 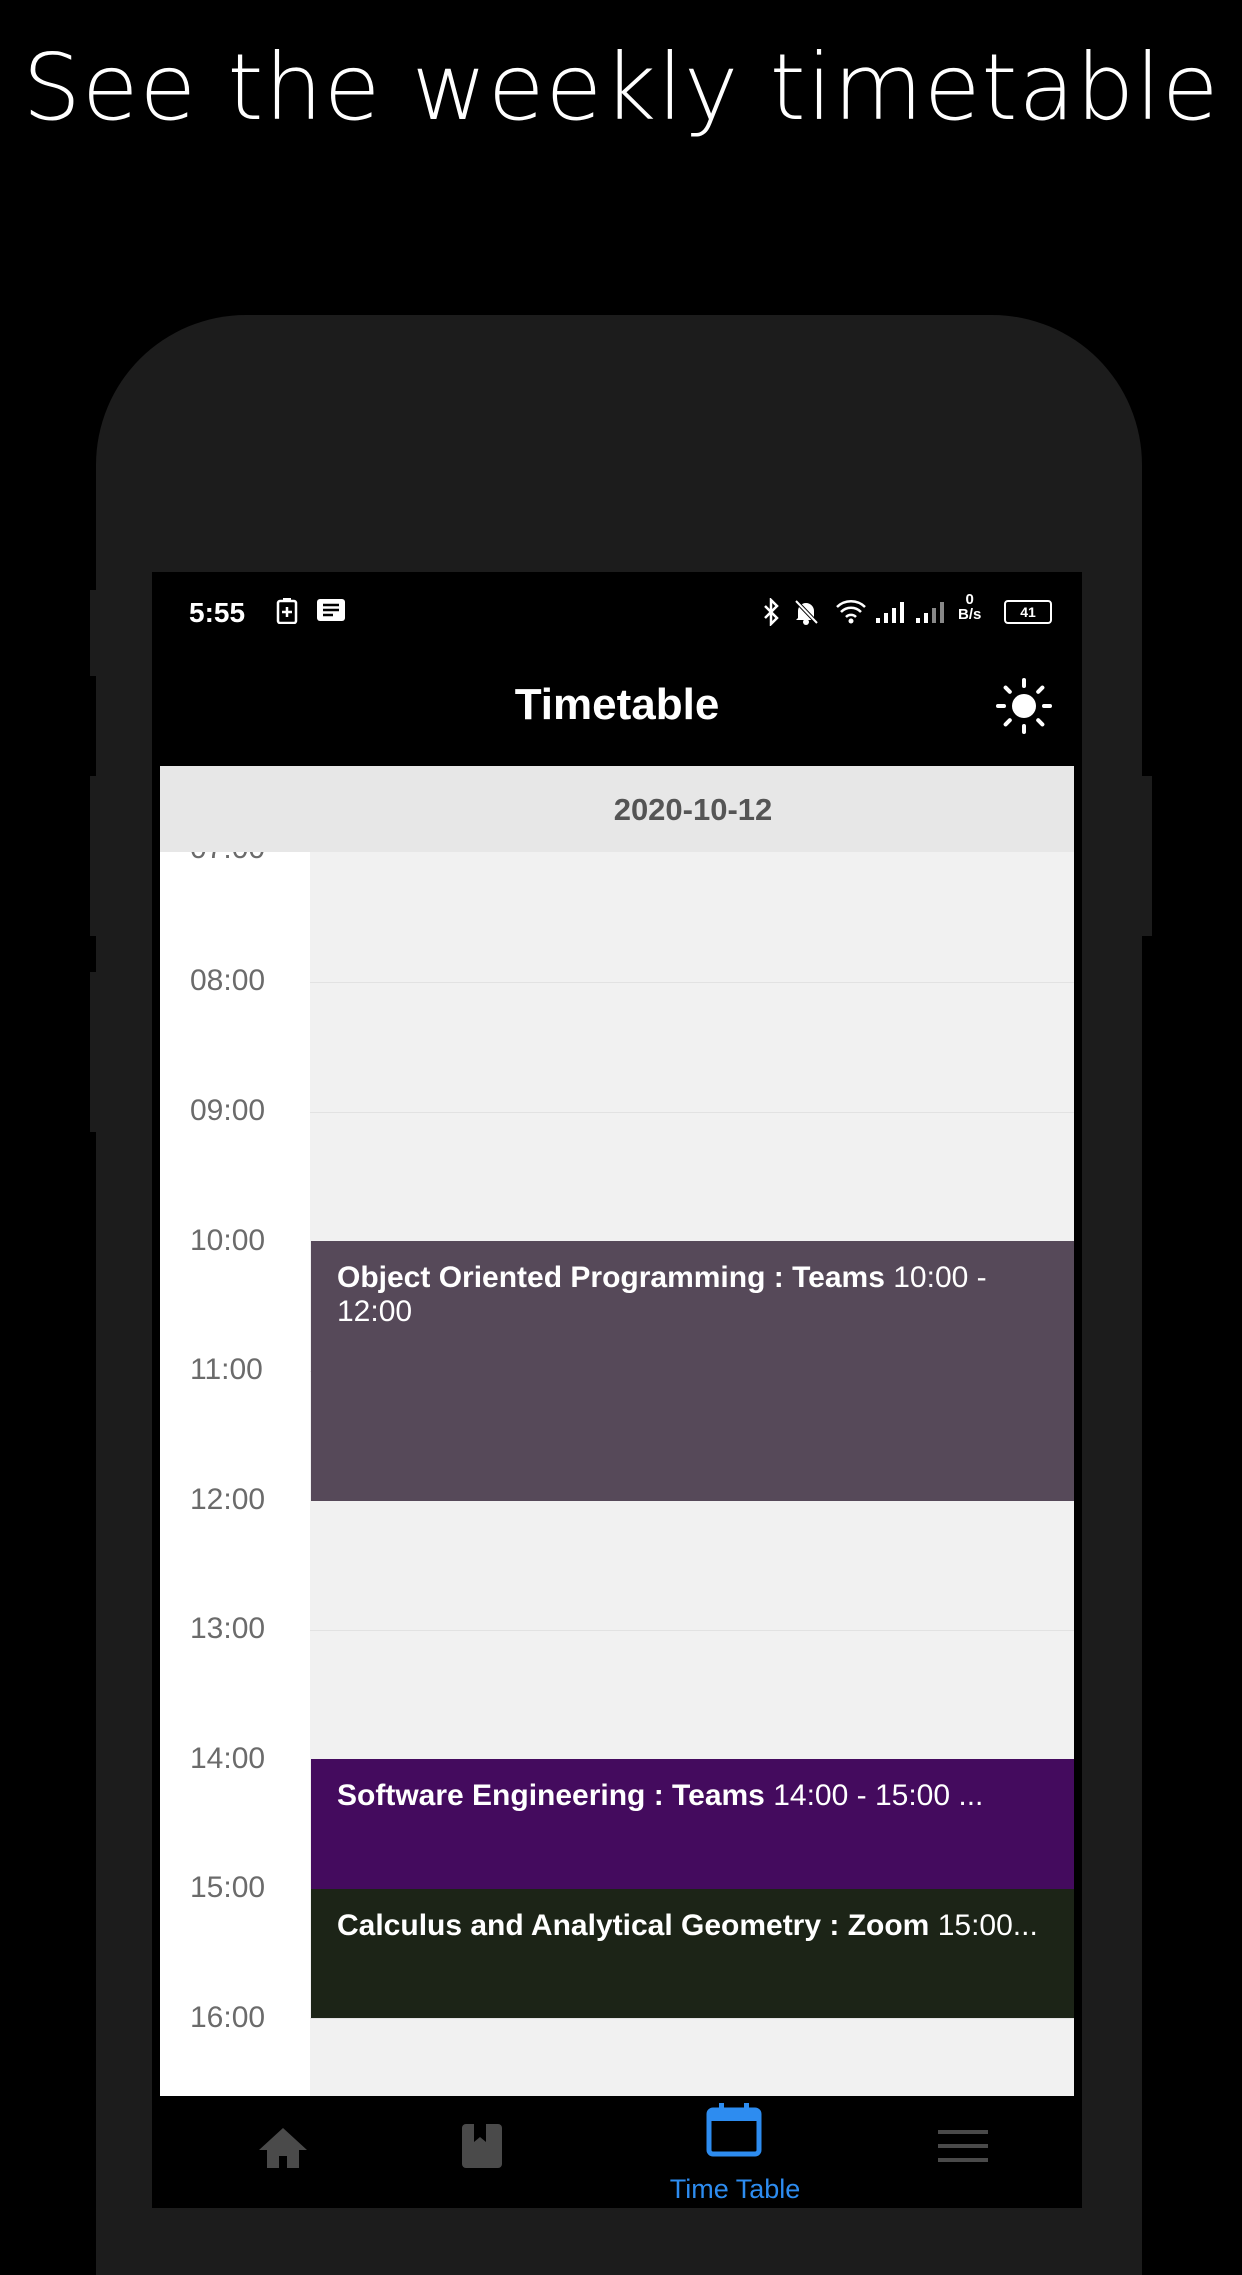 I want to click on status-bar: 5:55 0 B/s 41, so click(x=617, y=612).